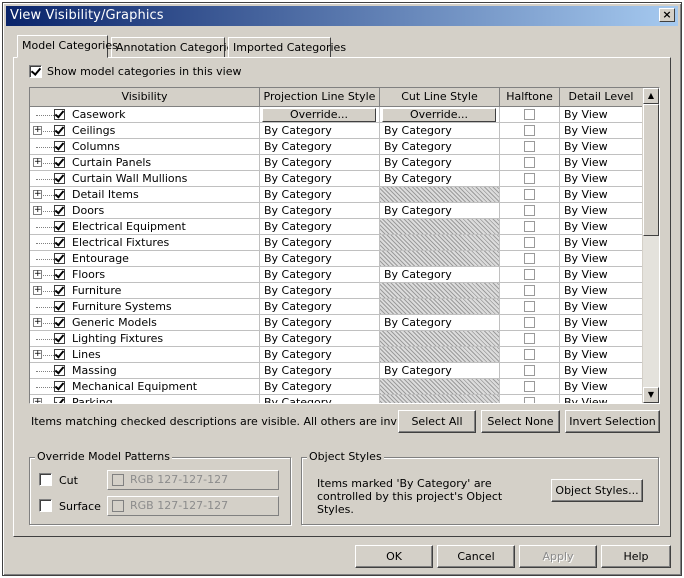 Image resolution: width=684 pixels, height=578 pixels. Describe the element at coordinates (145, 97) in the screenshot. I see `column-header-visibility: Visibility` at that location.